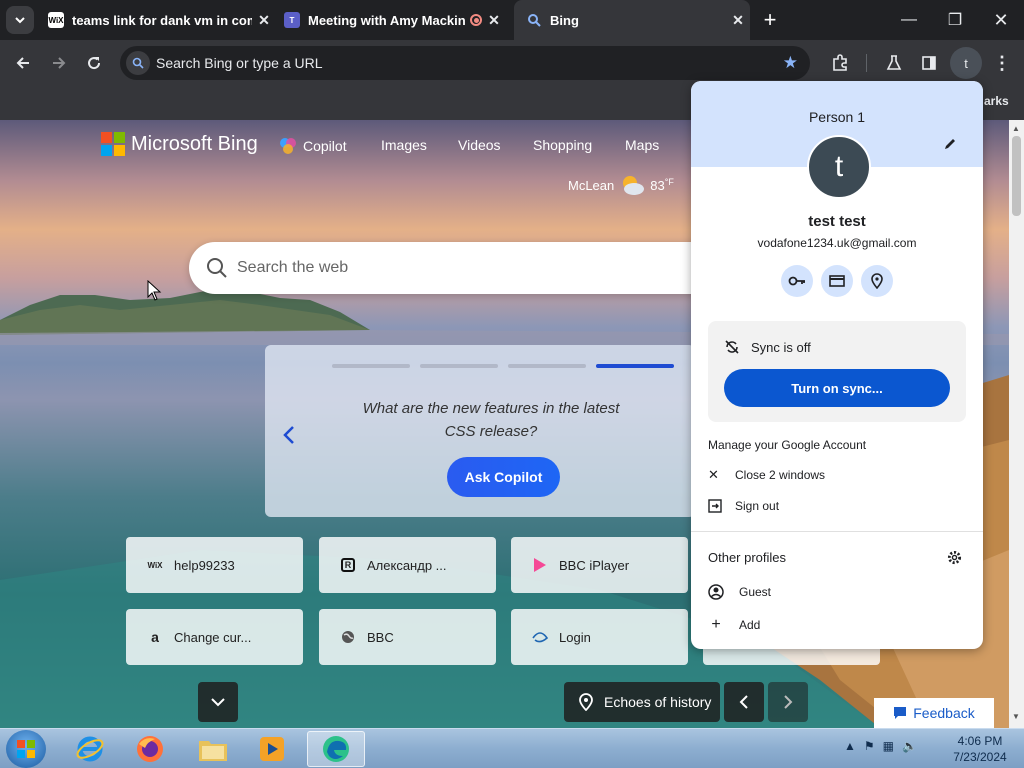 This screenshot has height=768, width=1024. I want to click on address-bar: Search Bing or type a URL ★, so click(465, 63).